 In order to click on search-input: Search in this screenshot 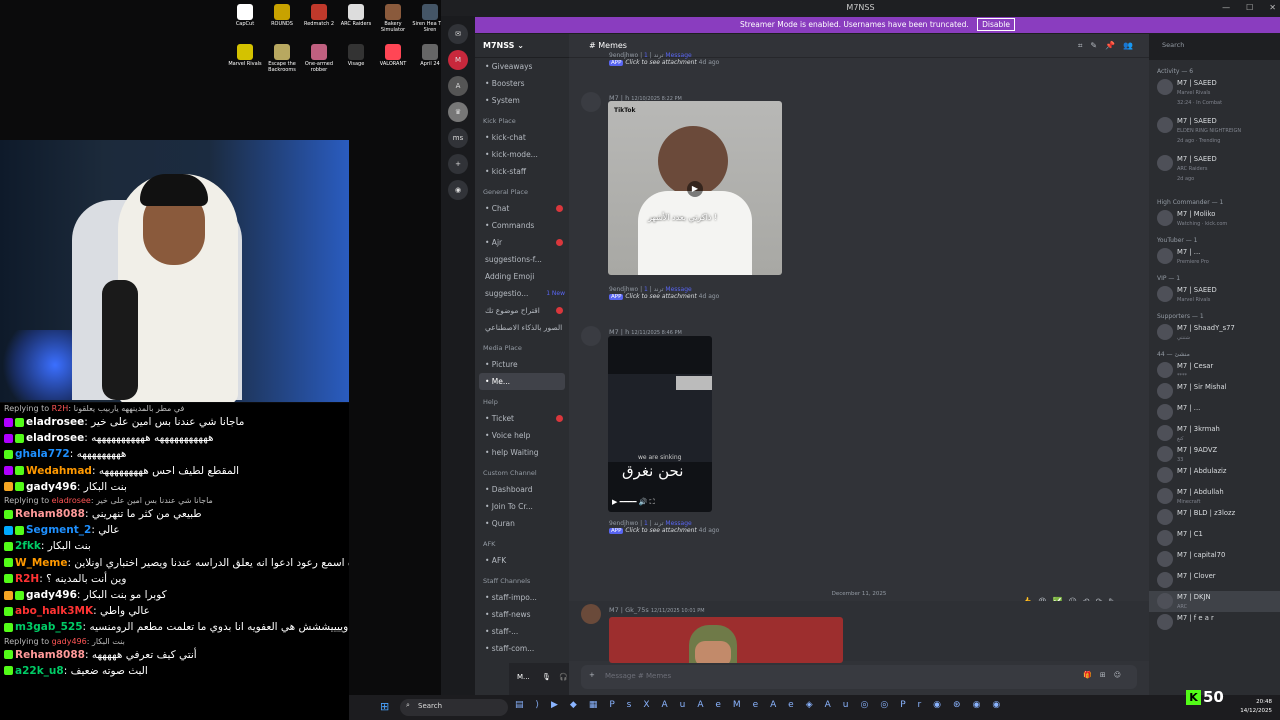, I will do `click(1218, 46)`.